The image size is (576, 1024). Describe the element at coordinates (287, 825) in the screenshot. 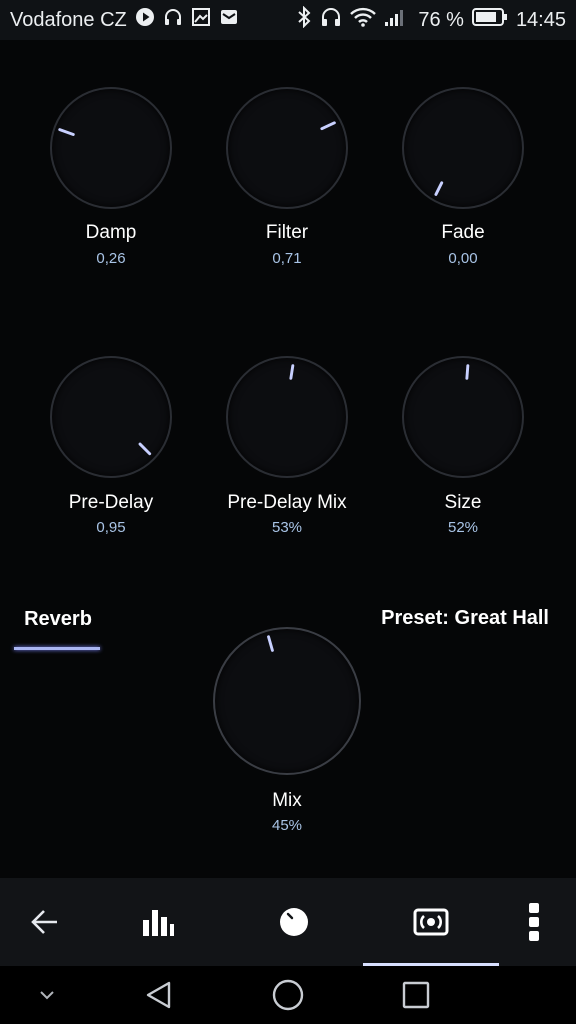

I see `mix-value: 45%` at that location.